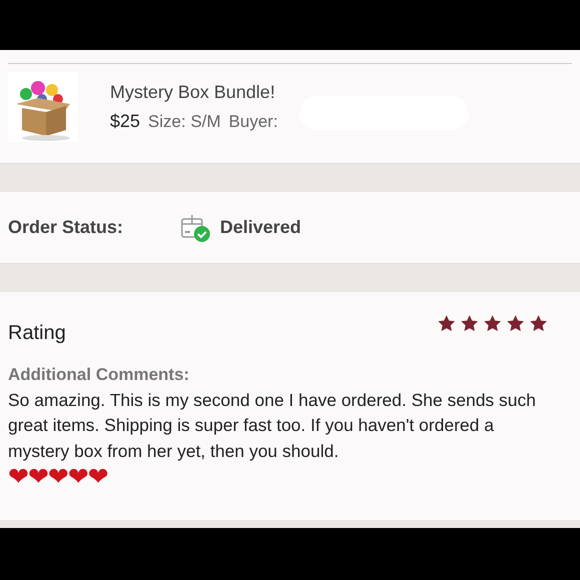 The image size is (580, 580). Describe the element at coordinates (193, 92) in the screenshot. I see `item-title: Mystery Box Bundle!` at that location.